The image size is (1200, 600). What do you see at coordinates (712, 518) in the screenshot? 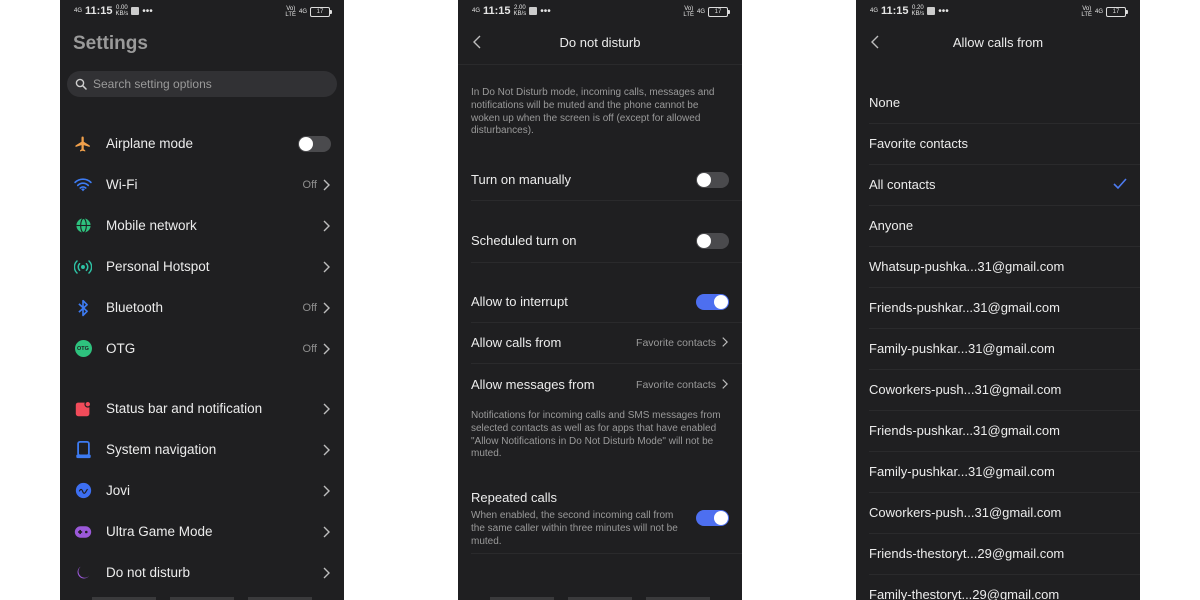
I see `repeated-calls-toggle` at bounding box center [712, 518].